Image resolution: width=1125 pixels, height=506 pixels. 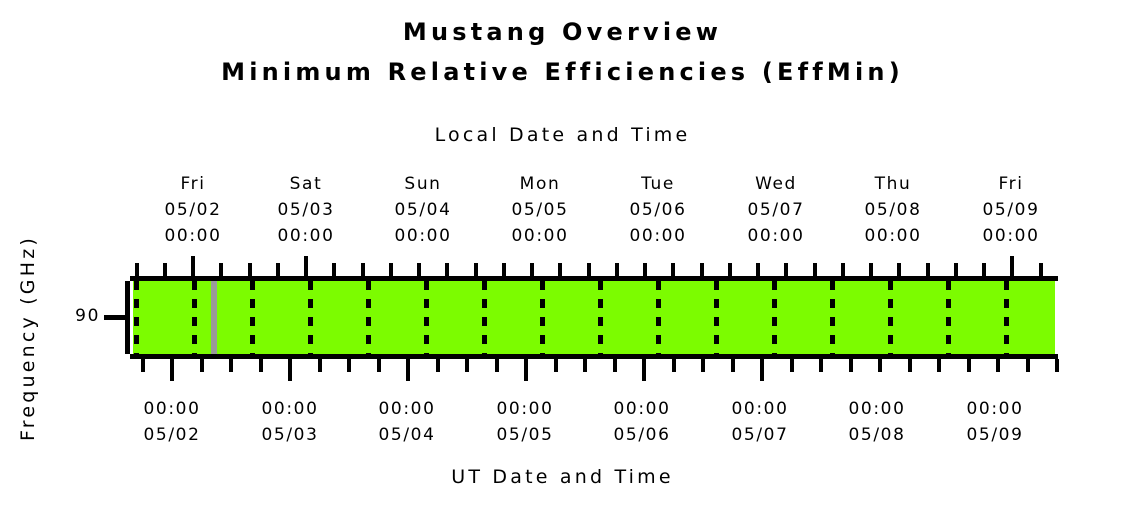 What do you see at coordinates (306, 184) in the screenshot?
I see `tick-label-top-1-day: Sat` at bounding box center [306, 184].